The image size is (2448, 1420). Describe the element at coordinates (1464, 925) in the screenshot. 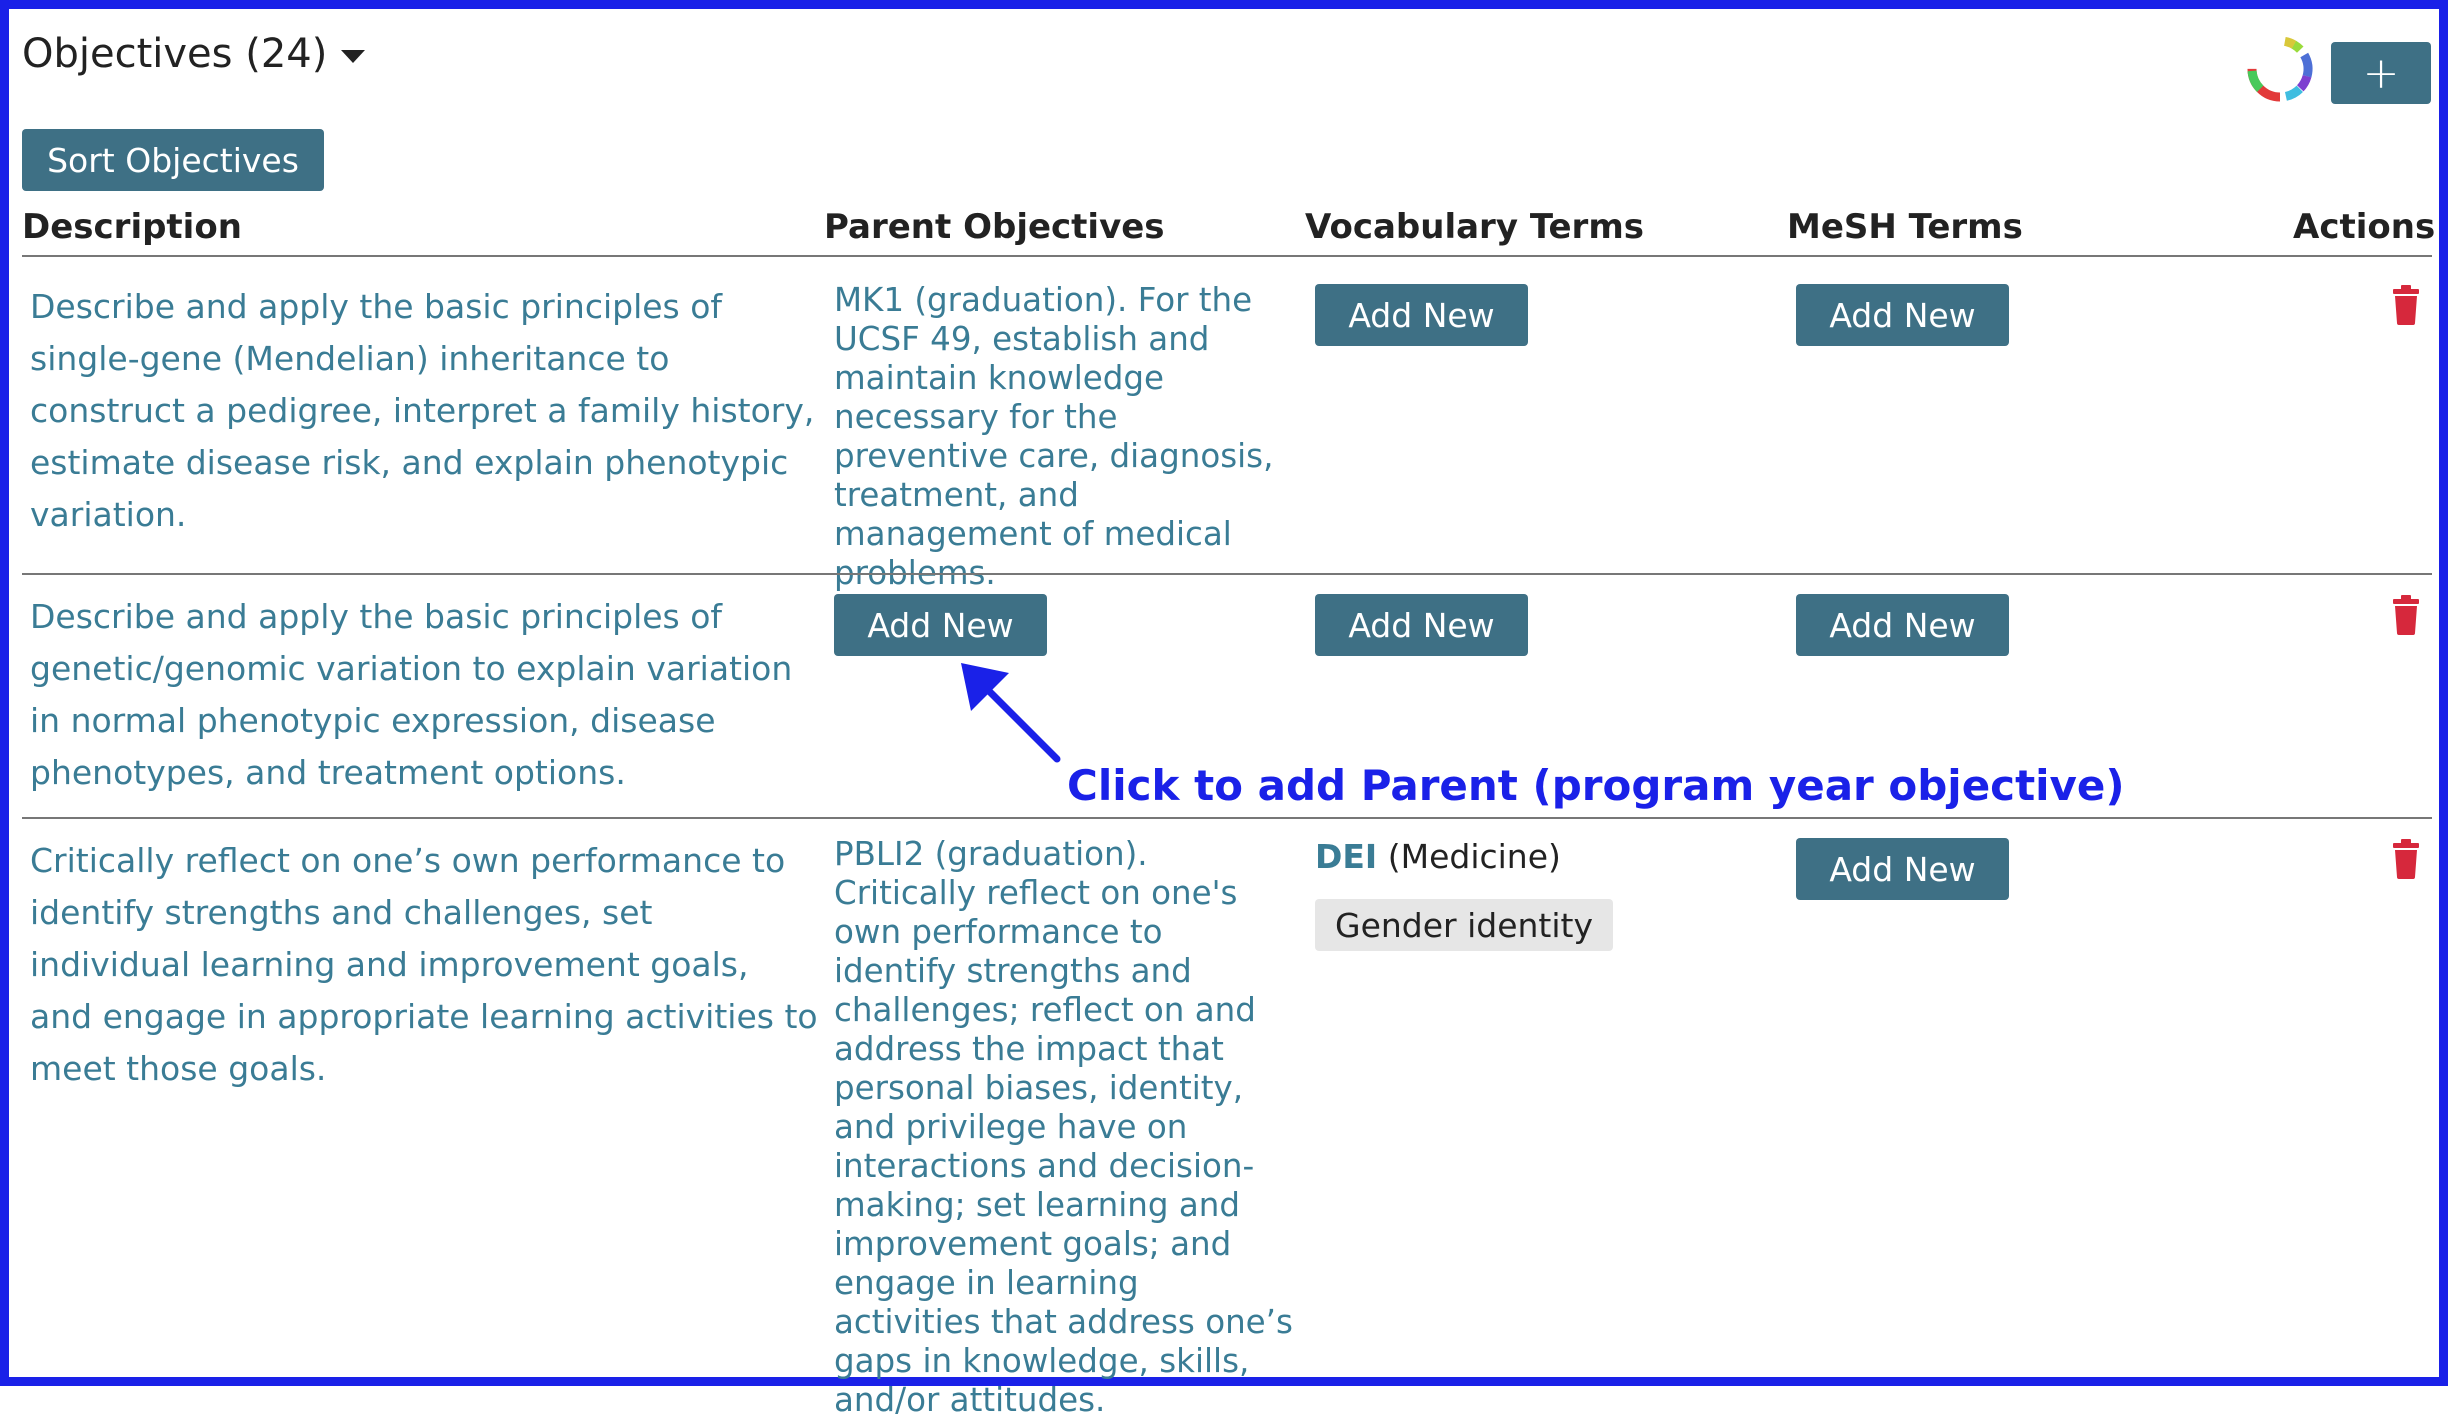

I see `vocabulary-term-pill: Gender identity` at that location.